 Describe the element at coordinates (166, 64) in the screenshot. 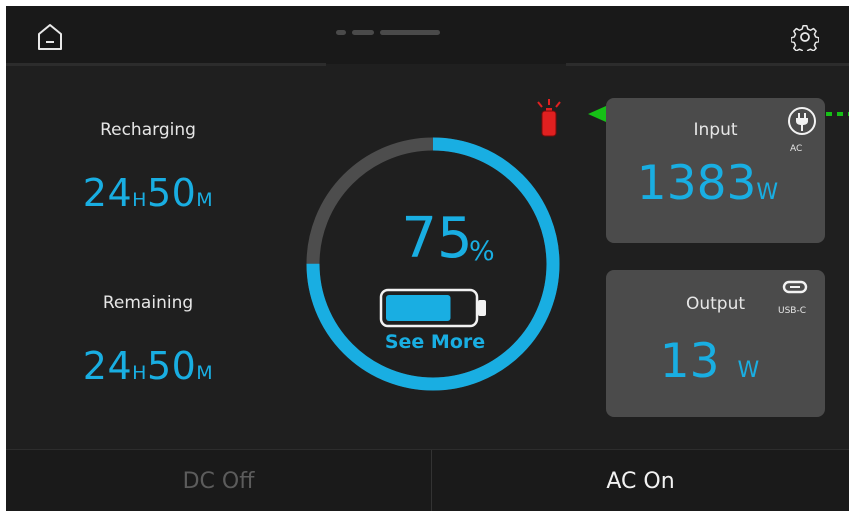

I see `top-divider-left` at that location.